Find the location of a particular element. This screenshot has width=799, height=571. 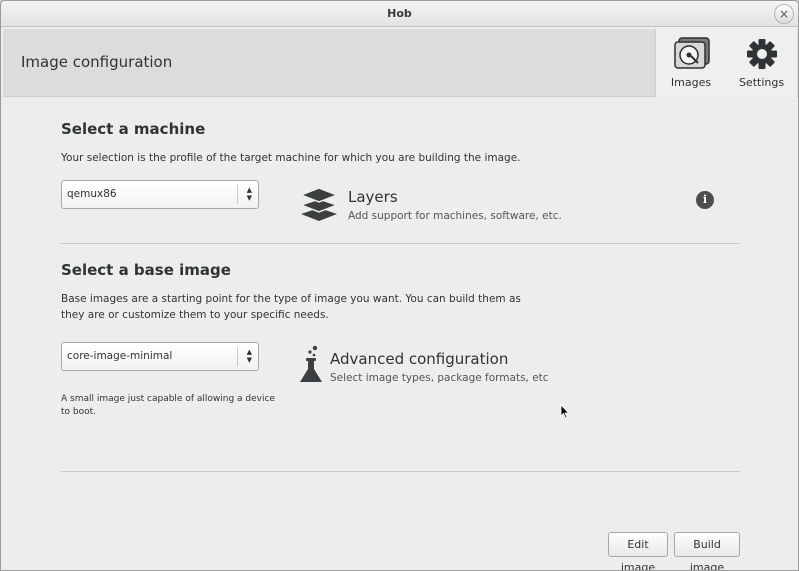

flask-icon is located at coordinates (311, 365).